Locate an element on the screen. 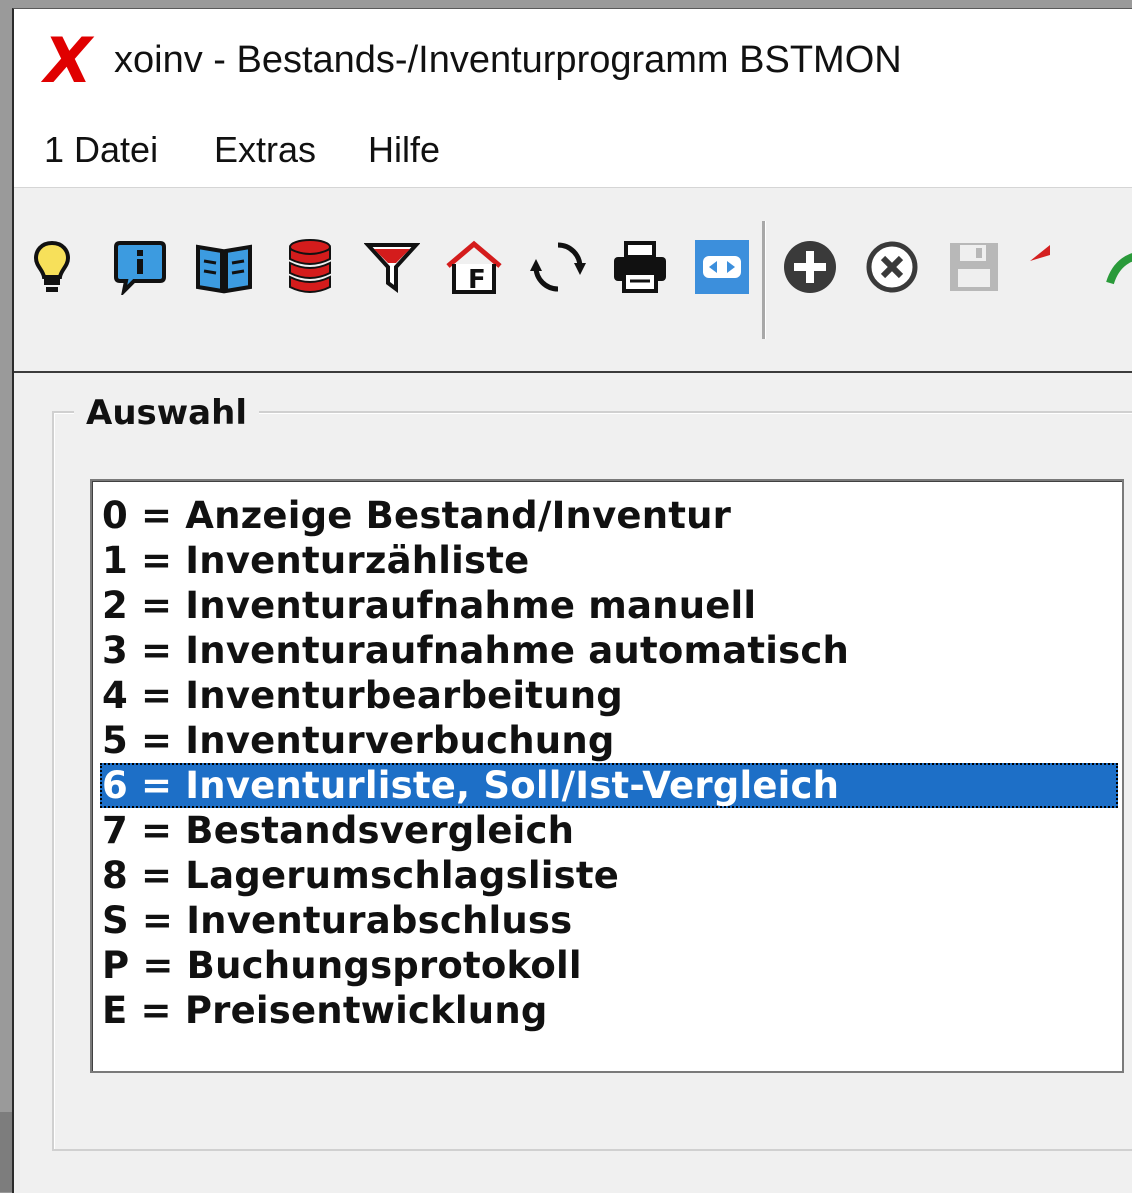 The width and height of the screenshot is (1132, 1193). list-item-selected: 6 = Inventurliste, Soll/Ist-Vergleich is located at coordinates (609, 785).